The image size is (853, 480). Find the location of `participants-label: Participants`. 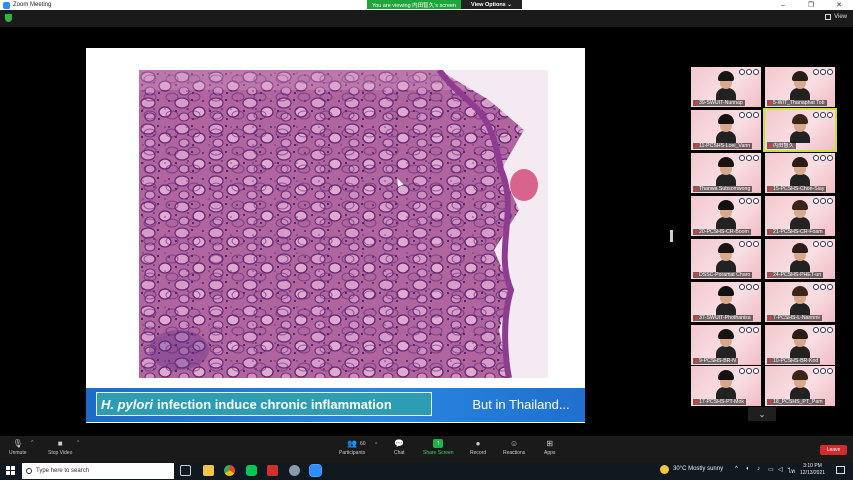

participants-label: Participants is located at coordinates (352, 453).